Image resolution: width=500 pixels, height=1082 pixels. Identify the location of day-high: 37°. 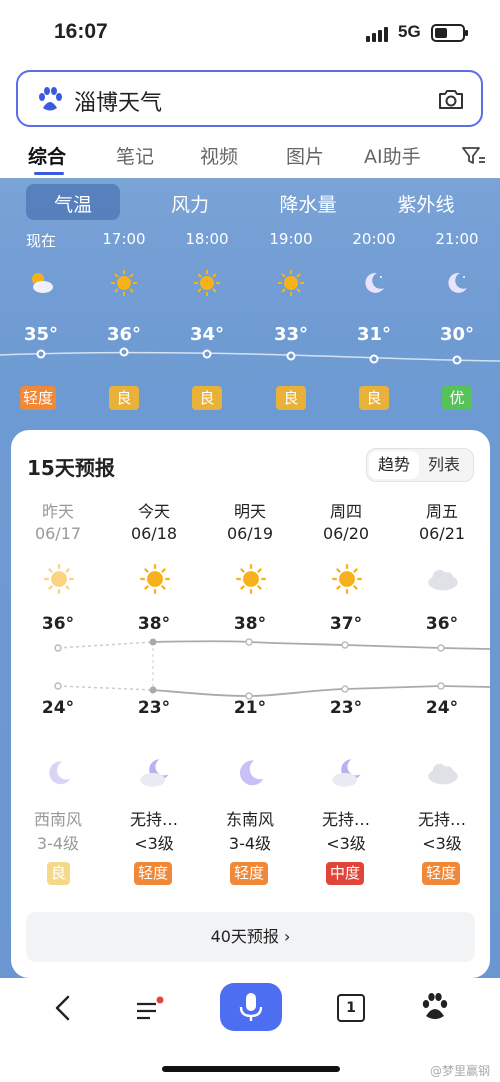
(346, 624).